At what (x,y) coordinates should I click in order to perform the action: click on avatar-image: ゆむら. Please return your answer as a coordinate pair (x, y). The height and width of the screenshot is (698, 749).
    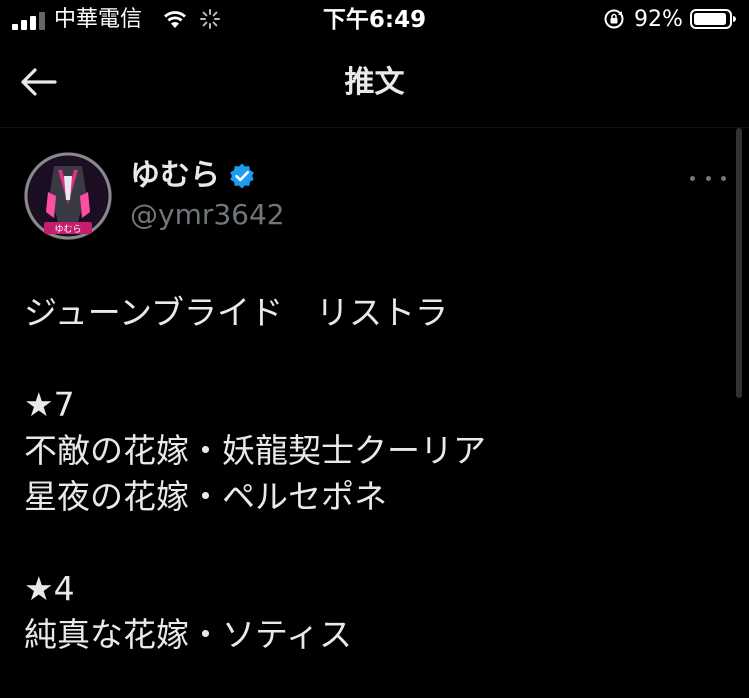
    Looking at the image, I should click on (68, 196).